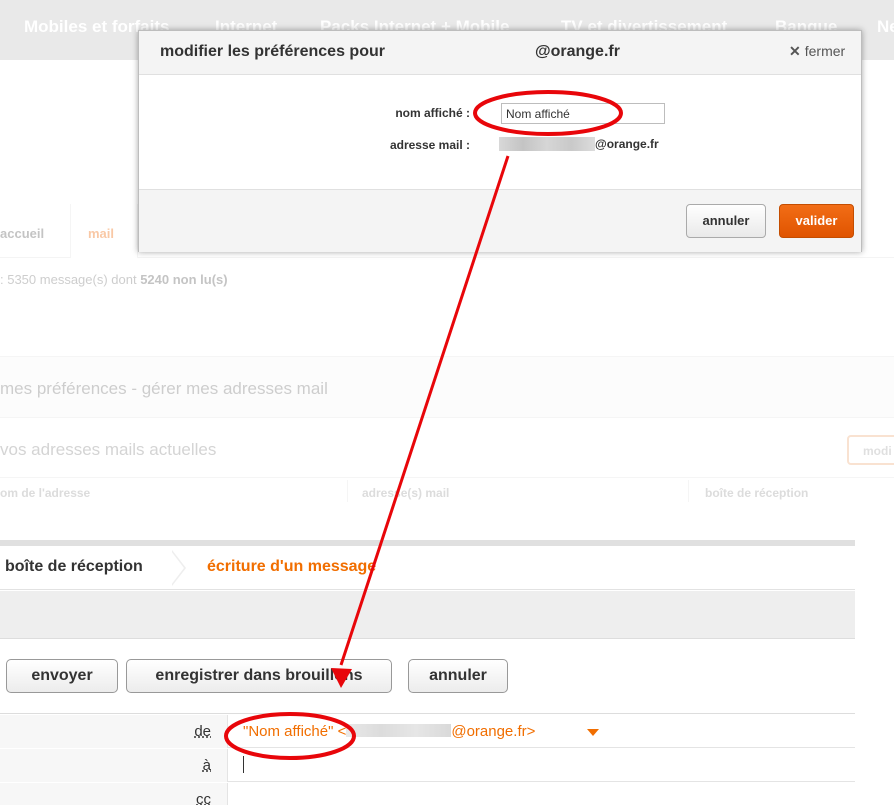 This screenshot has width=894, height=805. What do you see at coordinates (432, 113) in the screenshot?
I see `display-name-label: nom affiché :` at bounding box center [432, 113].